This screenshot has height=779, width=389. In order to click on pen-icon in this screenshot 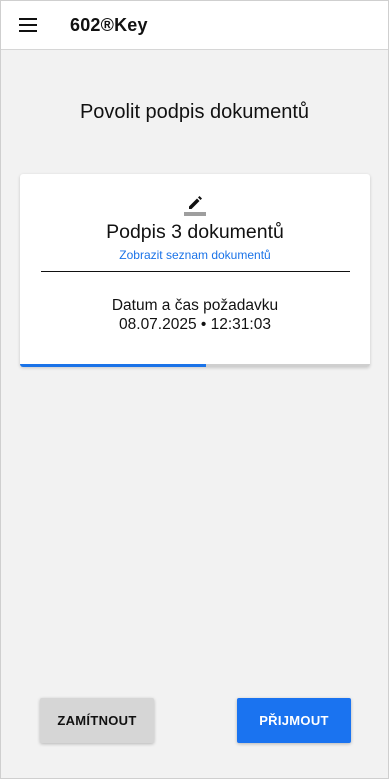, I will do `click(195, 204)`.